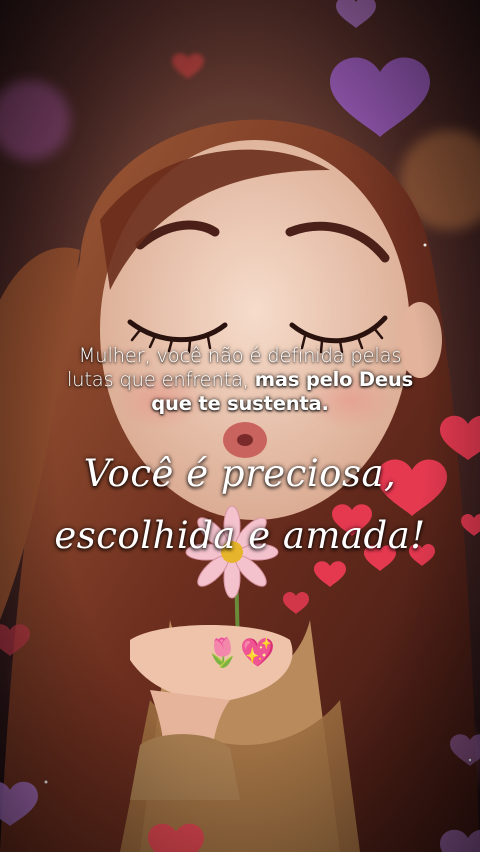  Describe the element at coordinates (160, 379) in the screenshot. I see `caption-line-2-regular: lutas que enfrenta,` at that location.